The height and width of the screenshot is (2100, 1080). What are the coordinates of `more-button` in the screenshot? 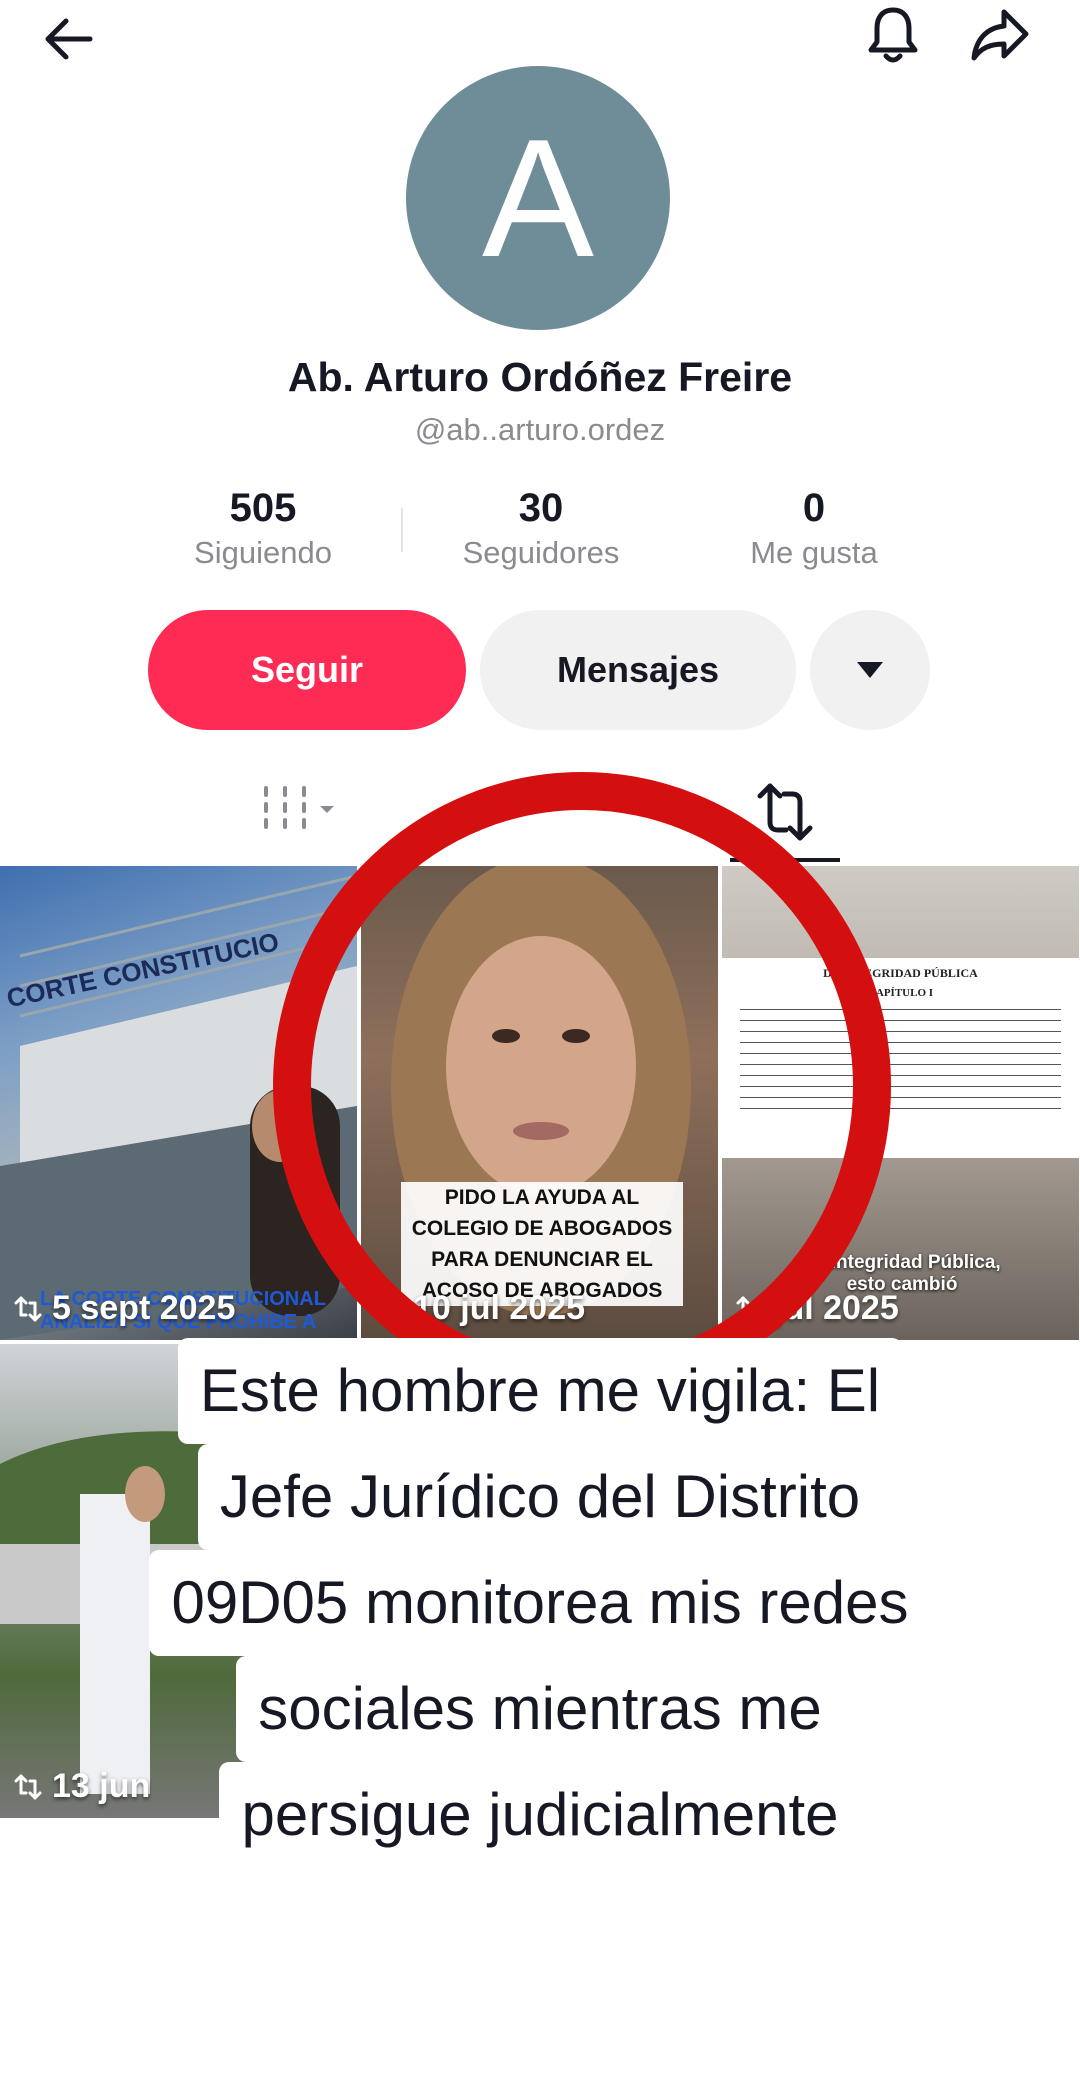 It's located at (870, 670).